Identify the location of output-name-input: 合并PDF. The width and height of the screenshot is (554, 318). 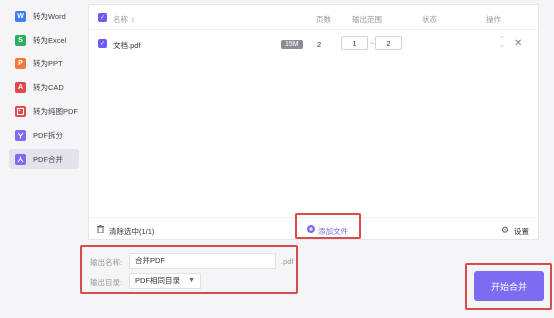
(202, 261).